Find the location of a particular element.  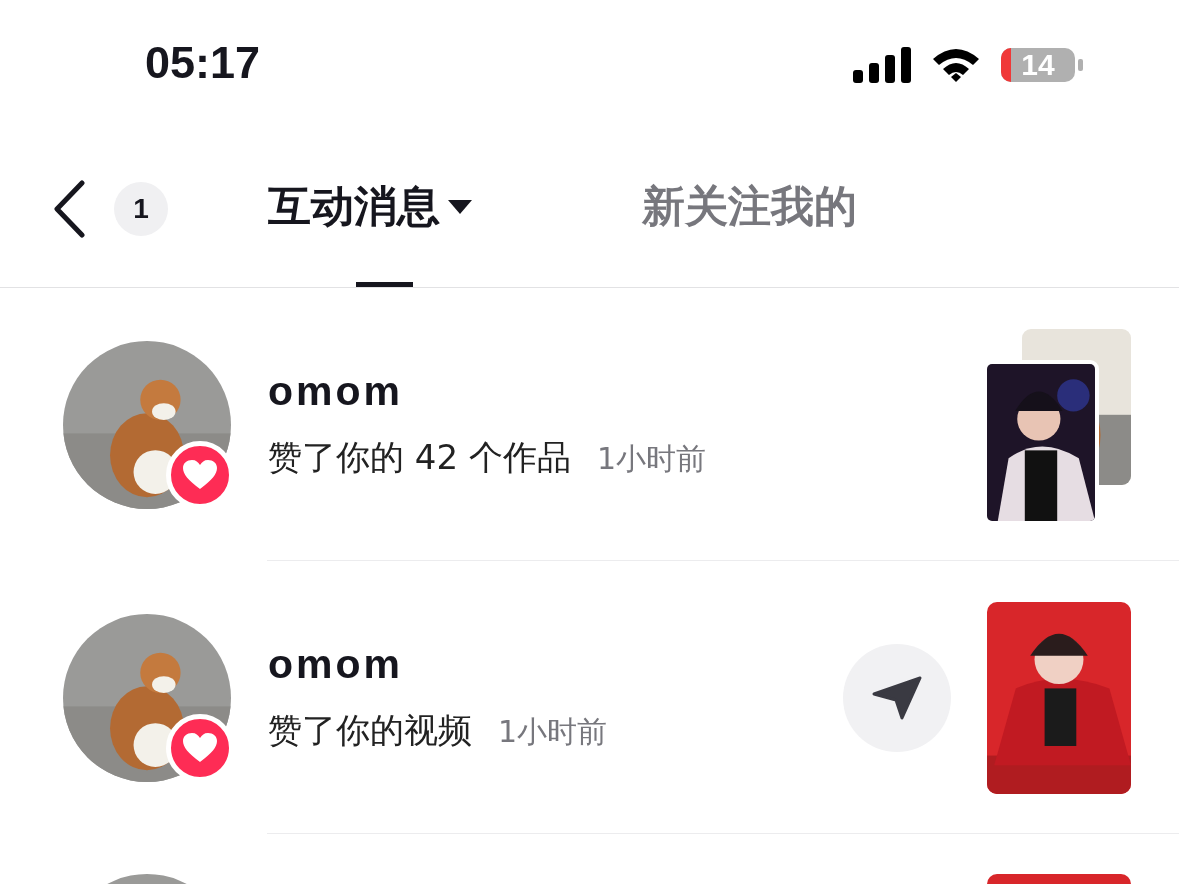

unread-count: 1 is located at coordinates (141, 208).